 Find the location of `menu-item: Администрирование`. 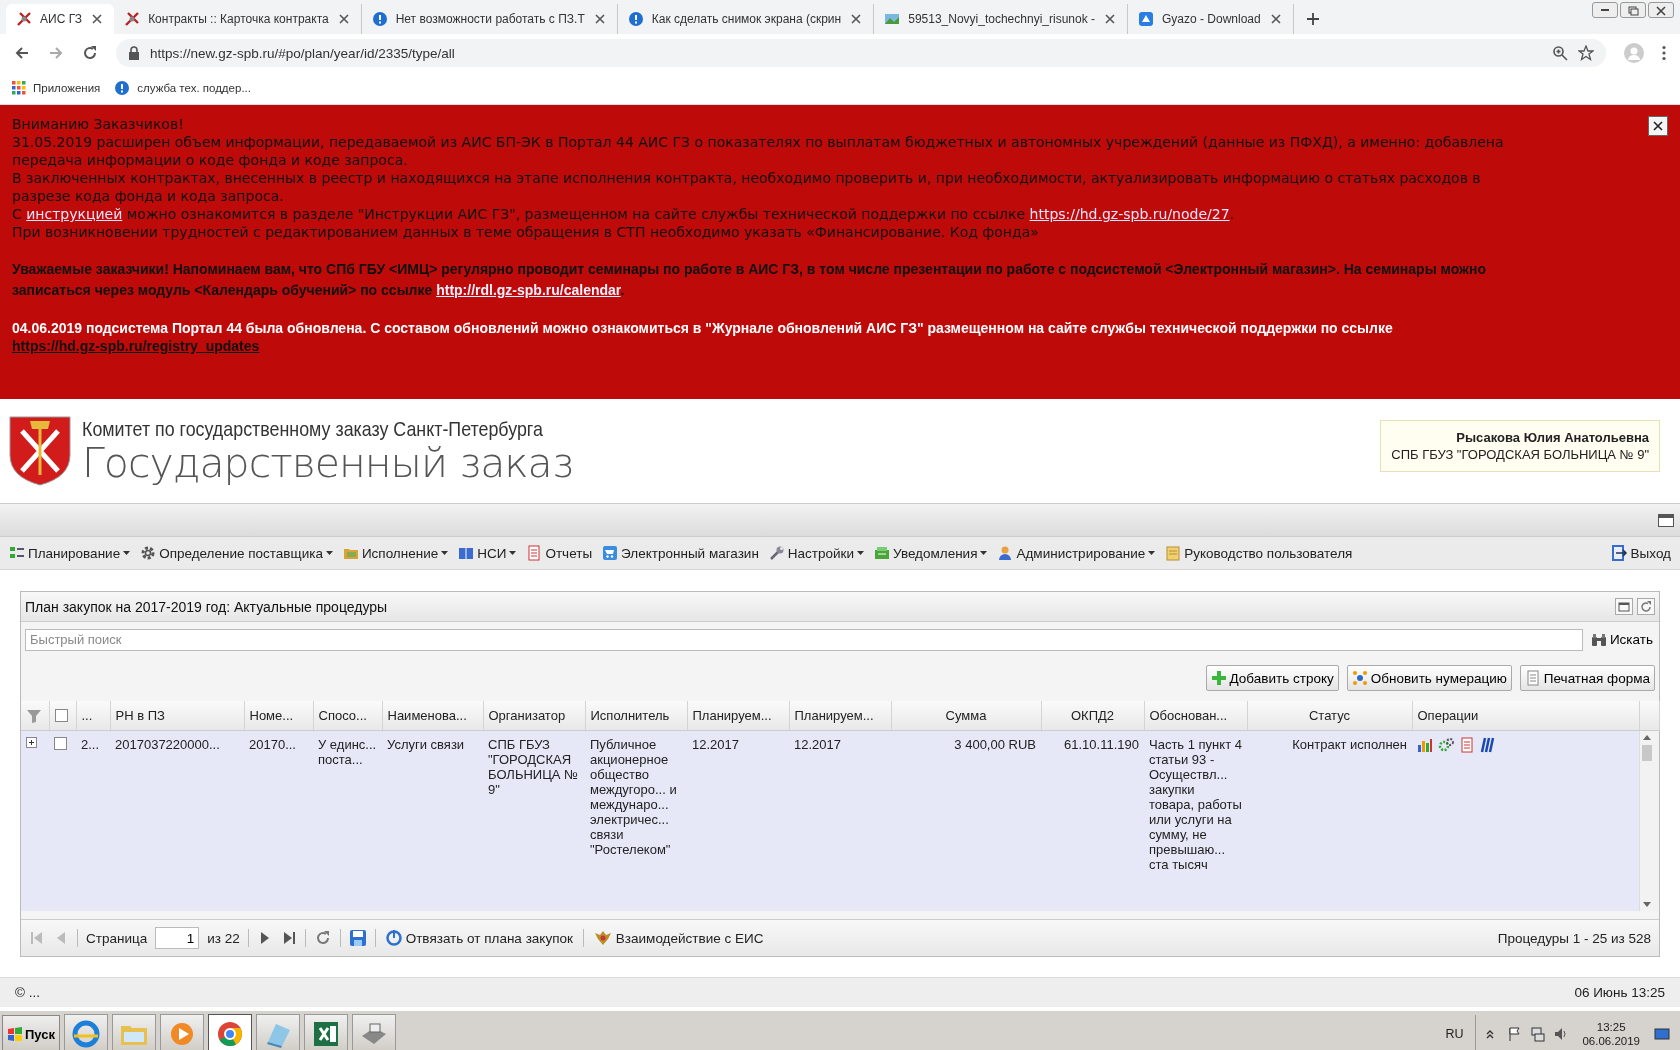

menu-item: Администрирование is located at coordinates (1076, 553).